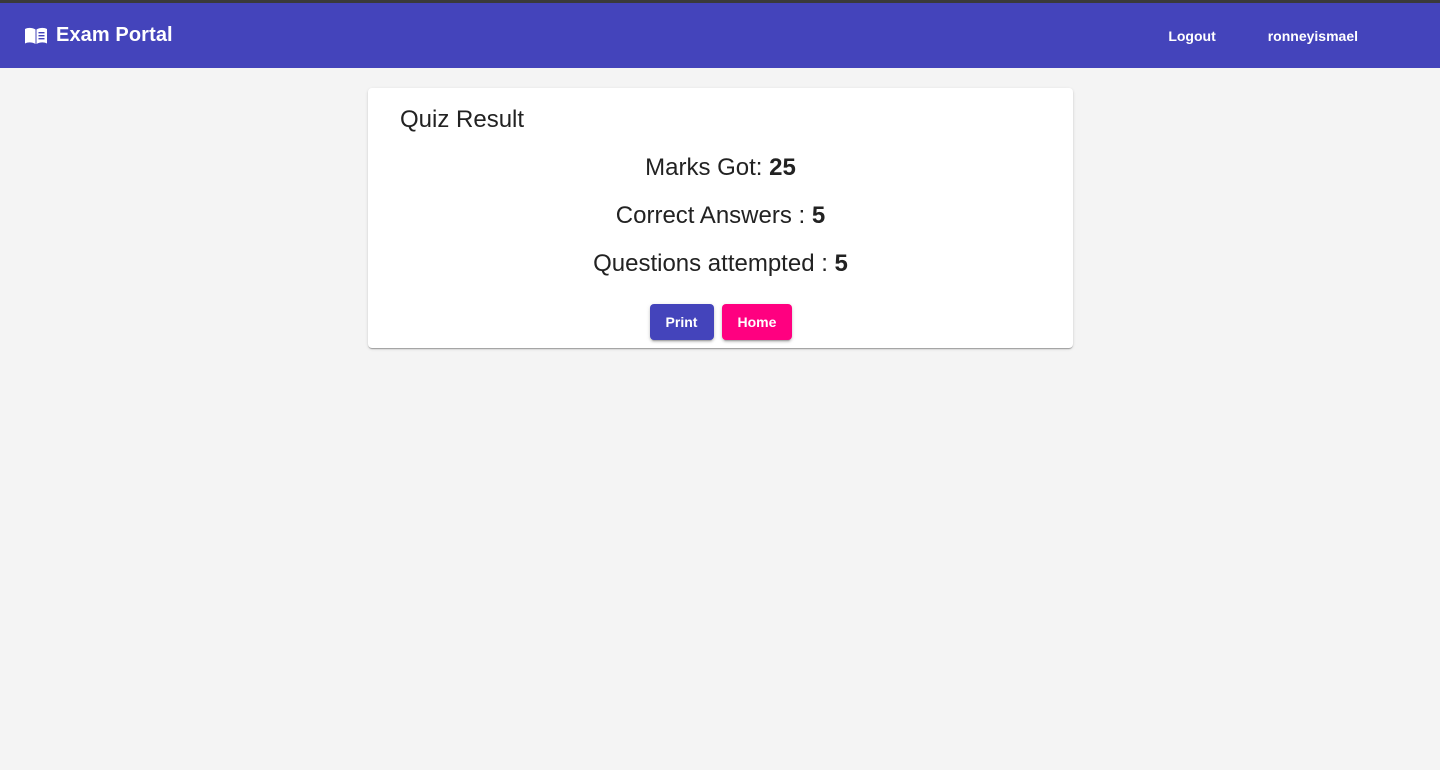 Image resolution: width=1440 pixels, height=770 pixels. I want to click on questions-attempted-stat: Questions attempted : 5, so click(720, 264).